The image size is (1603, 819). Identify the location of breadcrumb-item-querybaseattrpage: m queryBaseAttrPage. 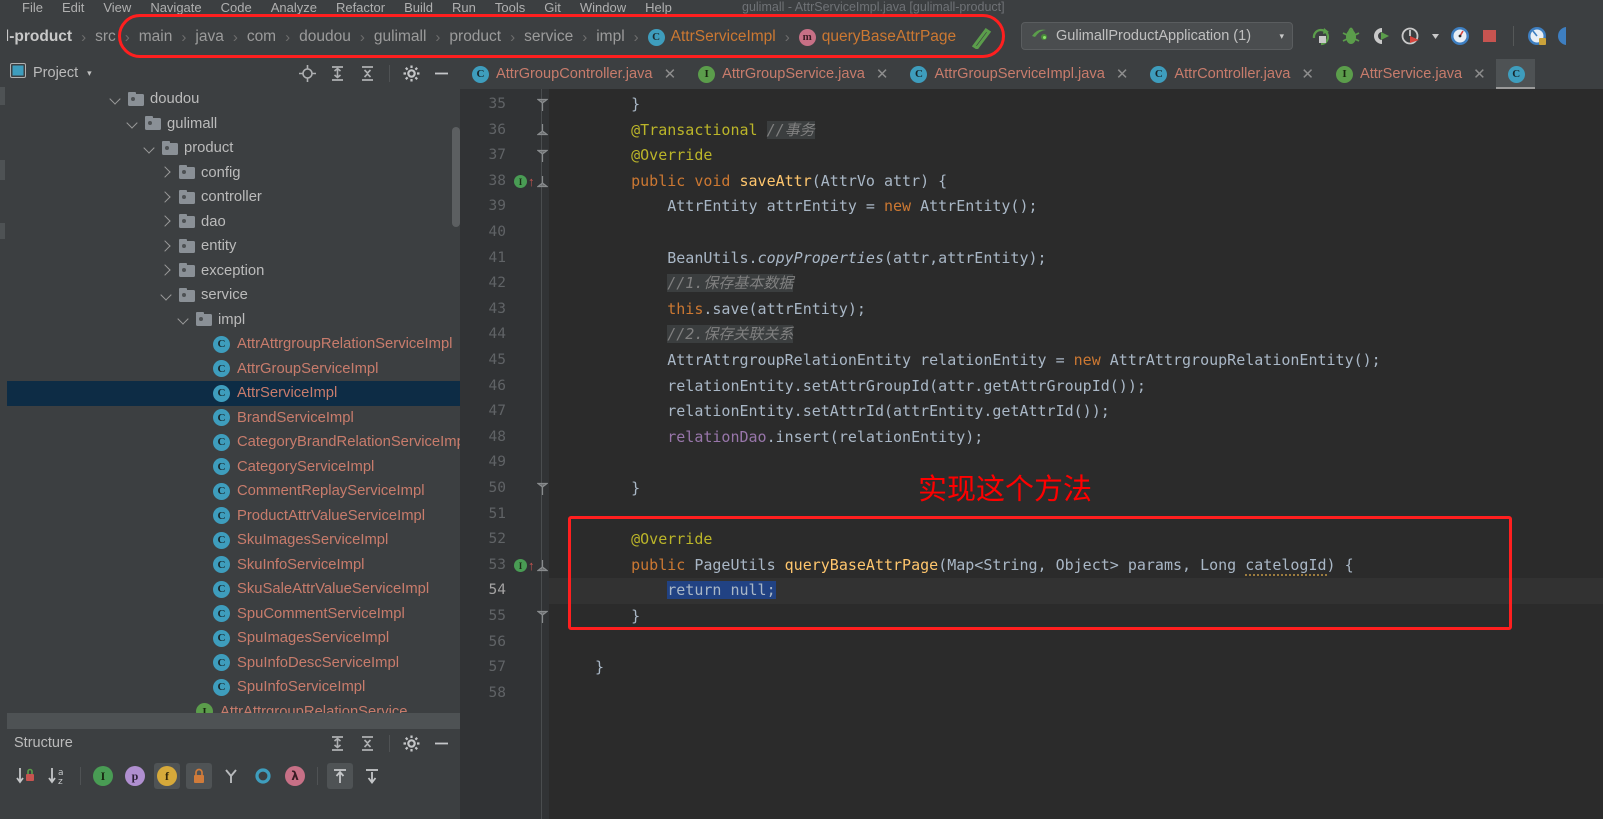
(877, 37).